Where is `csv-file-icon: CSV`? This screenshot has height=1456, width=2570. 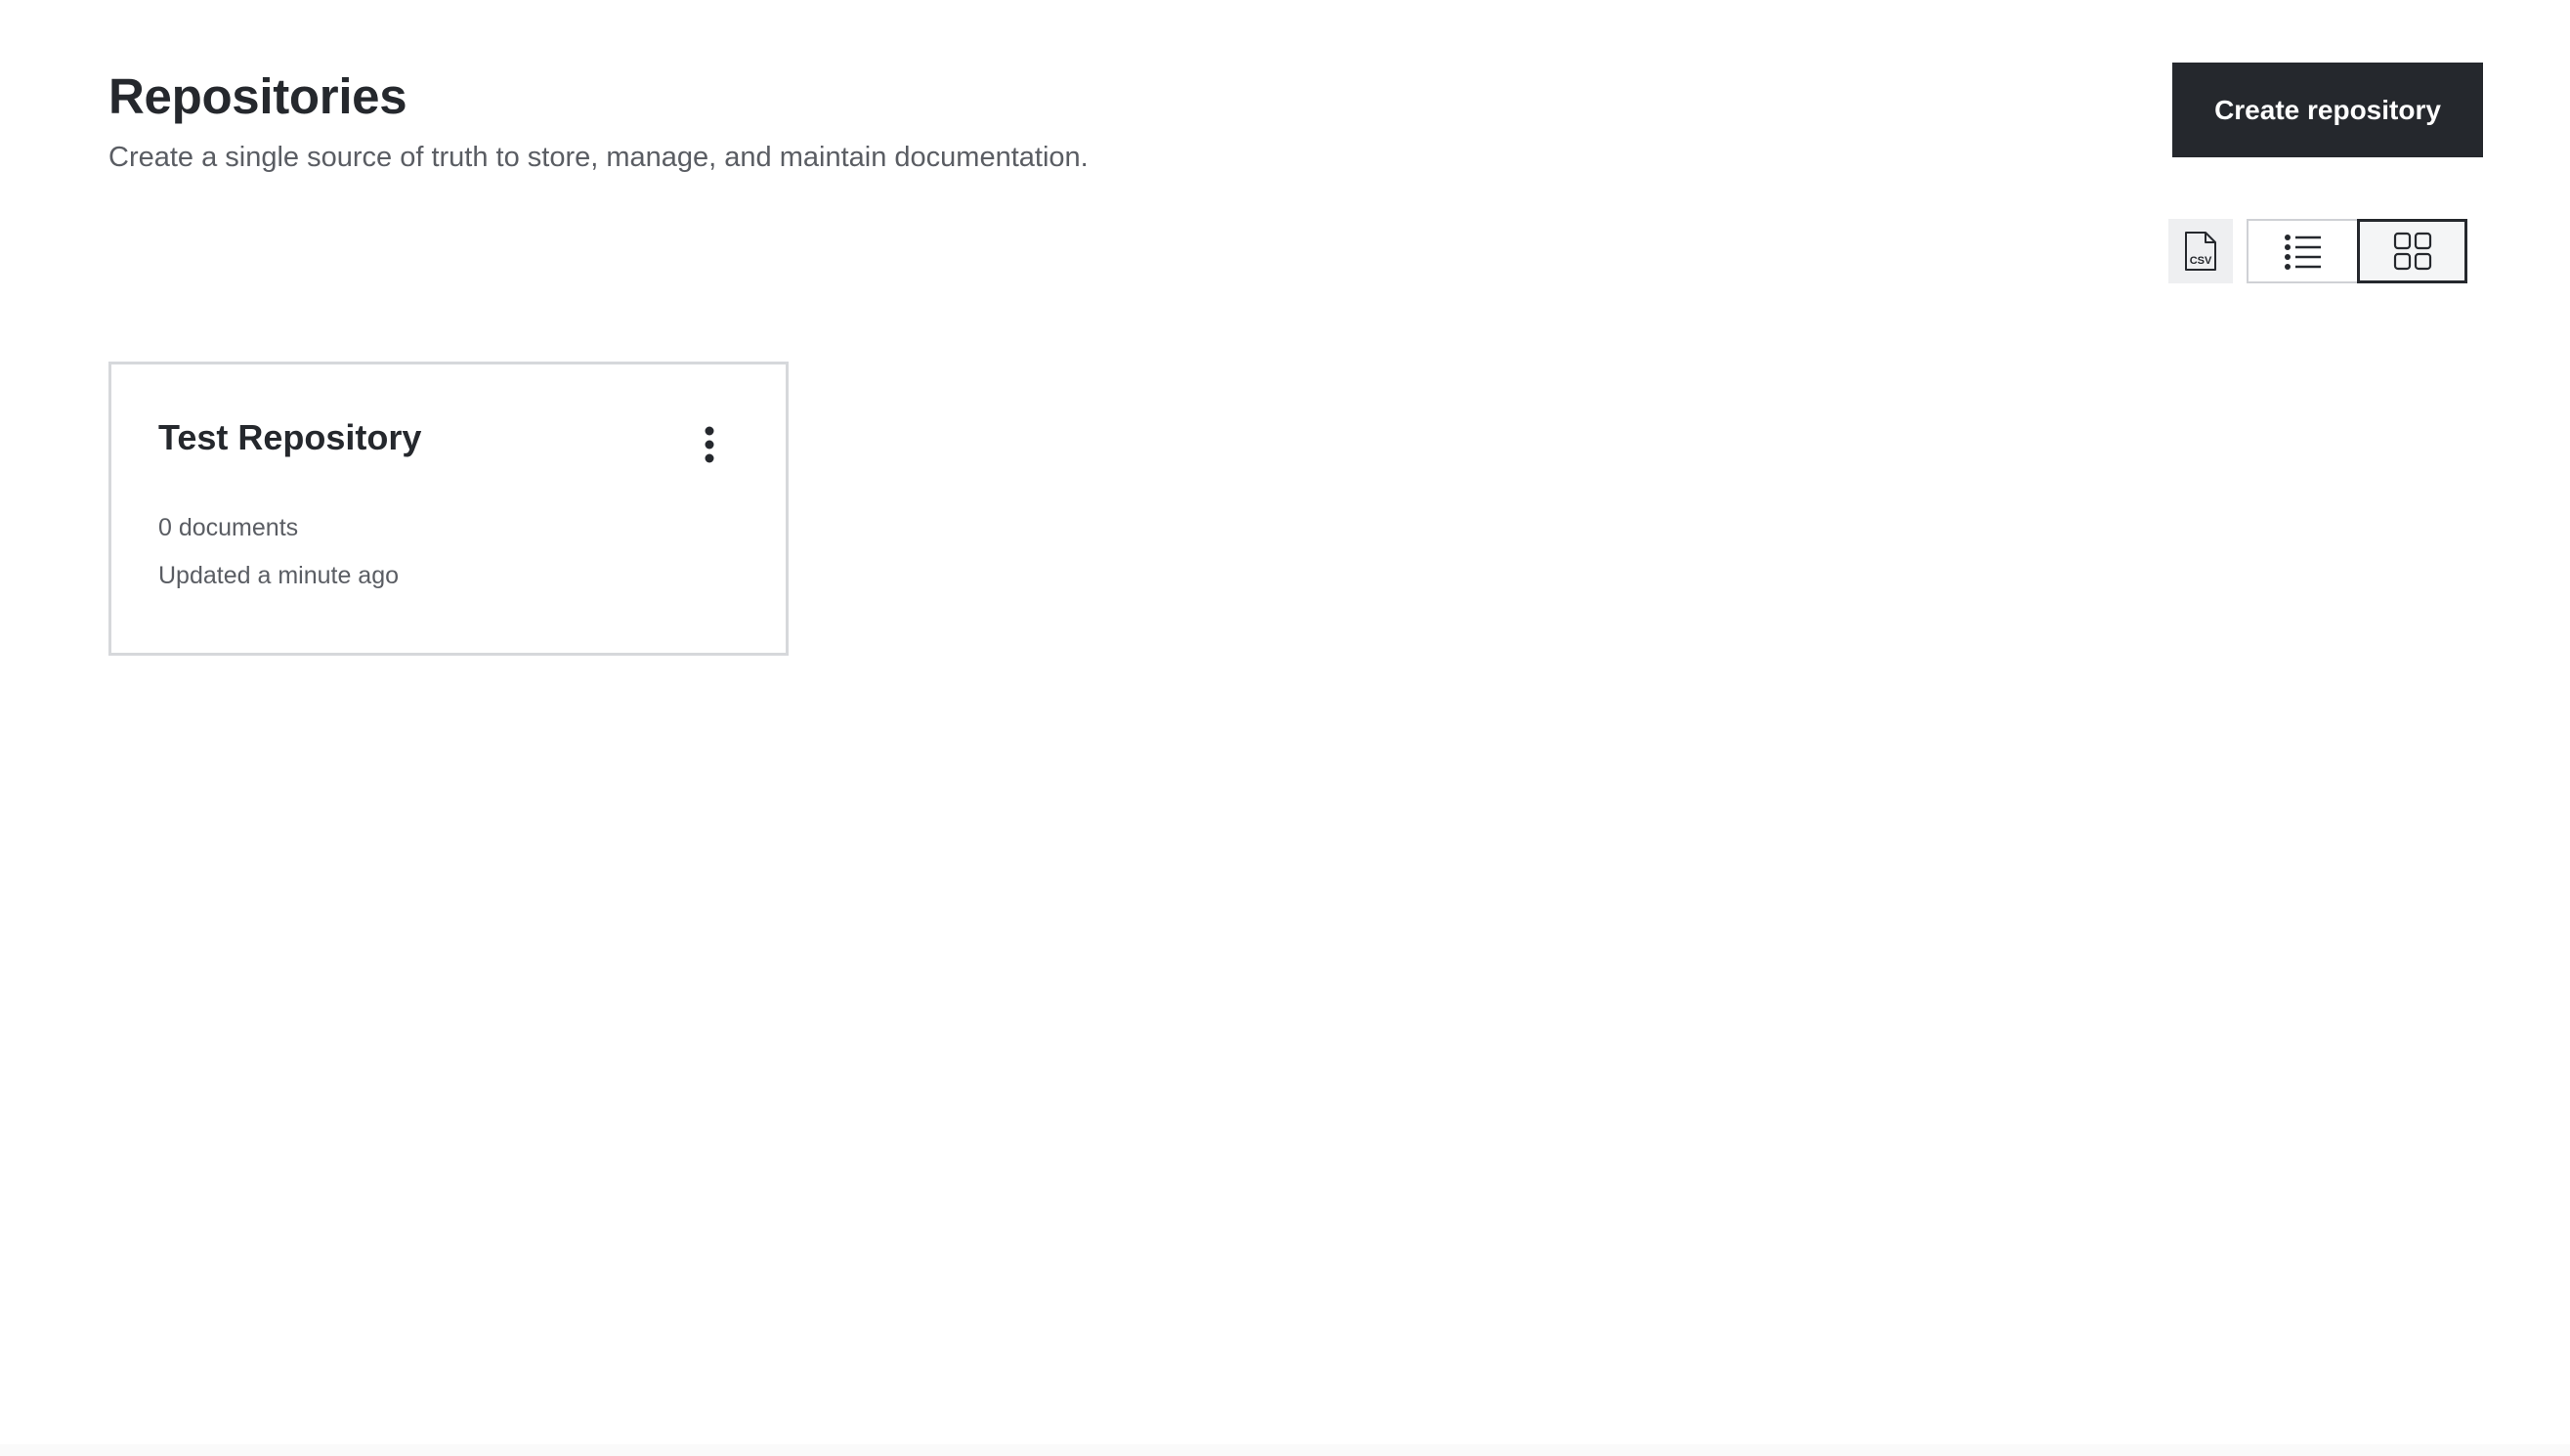
csv-file-icon: CSV is located at coordinates (2200, 251).